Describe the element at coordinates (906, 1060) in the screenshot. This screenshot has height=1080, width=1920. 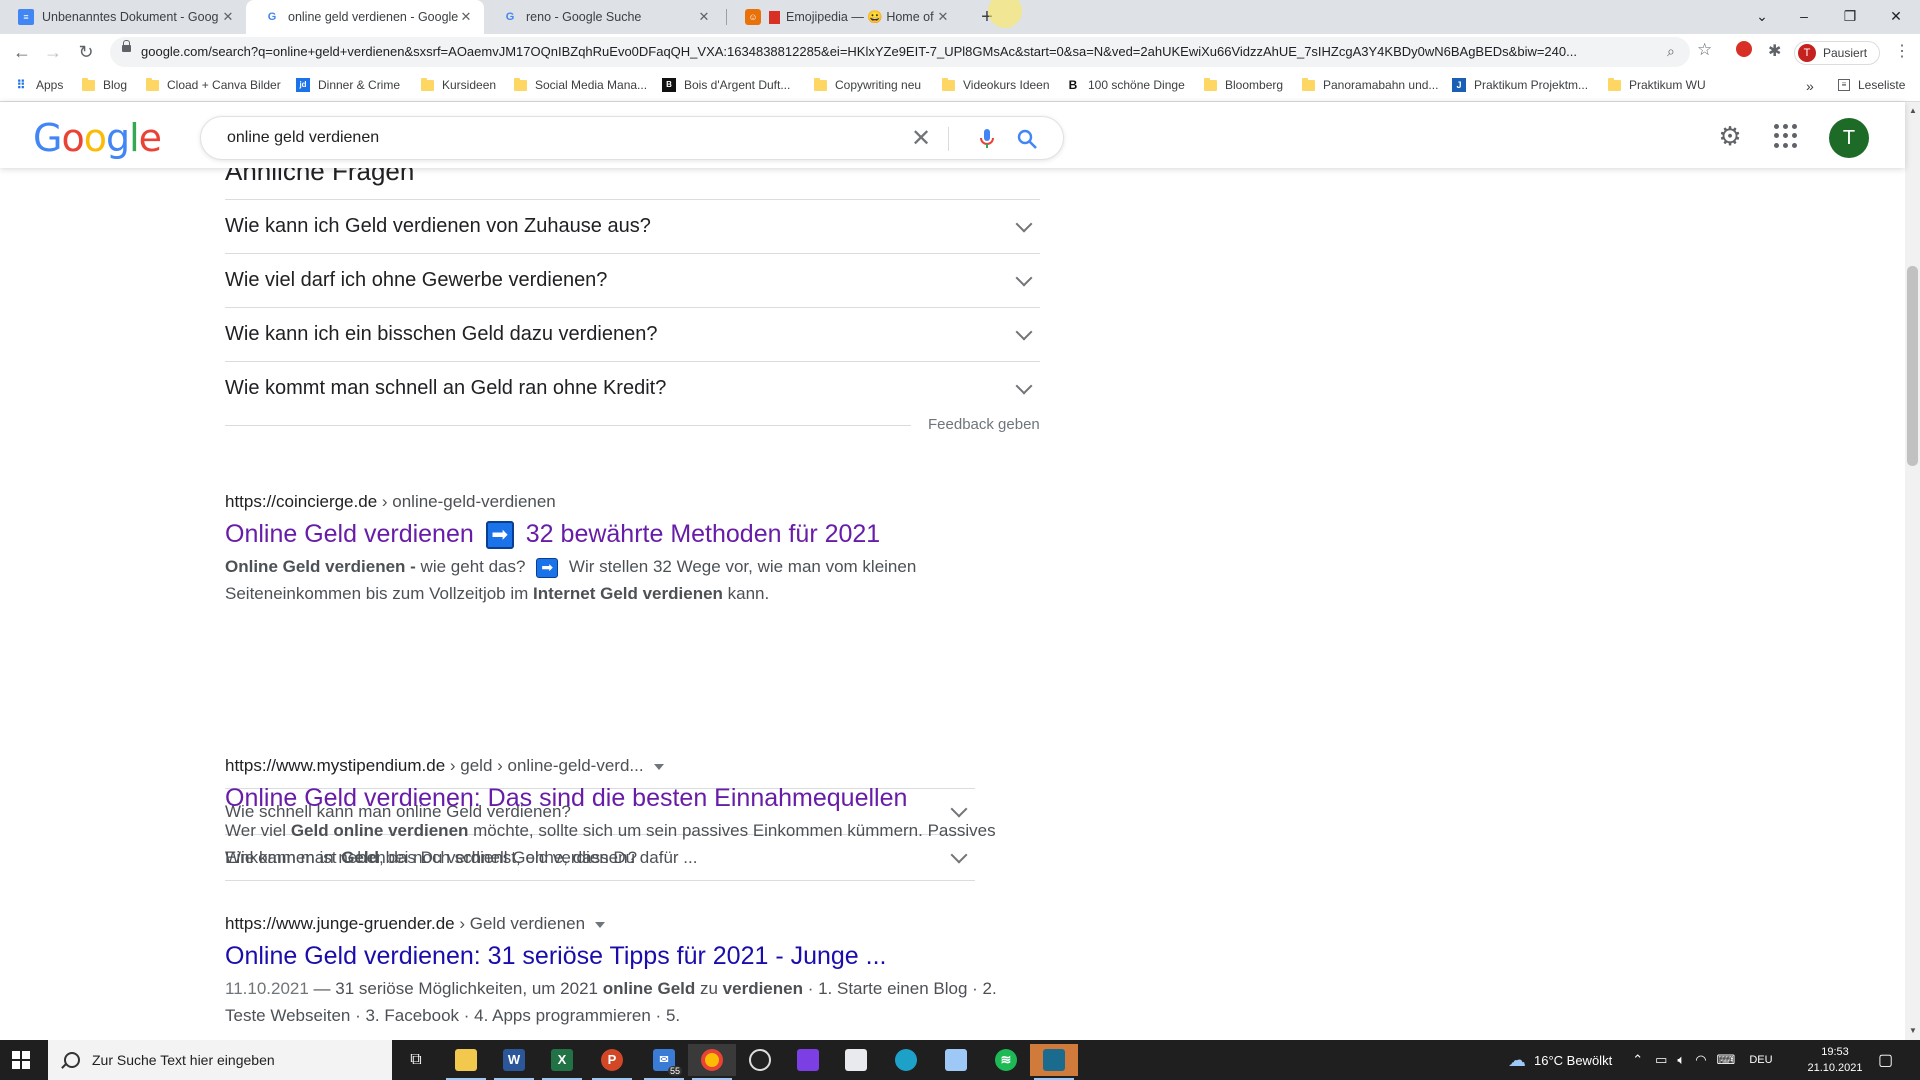
I see `edge-icon` at that location.